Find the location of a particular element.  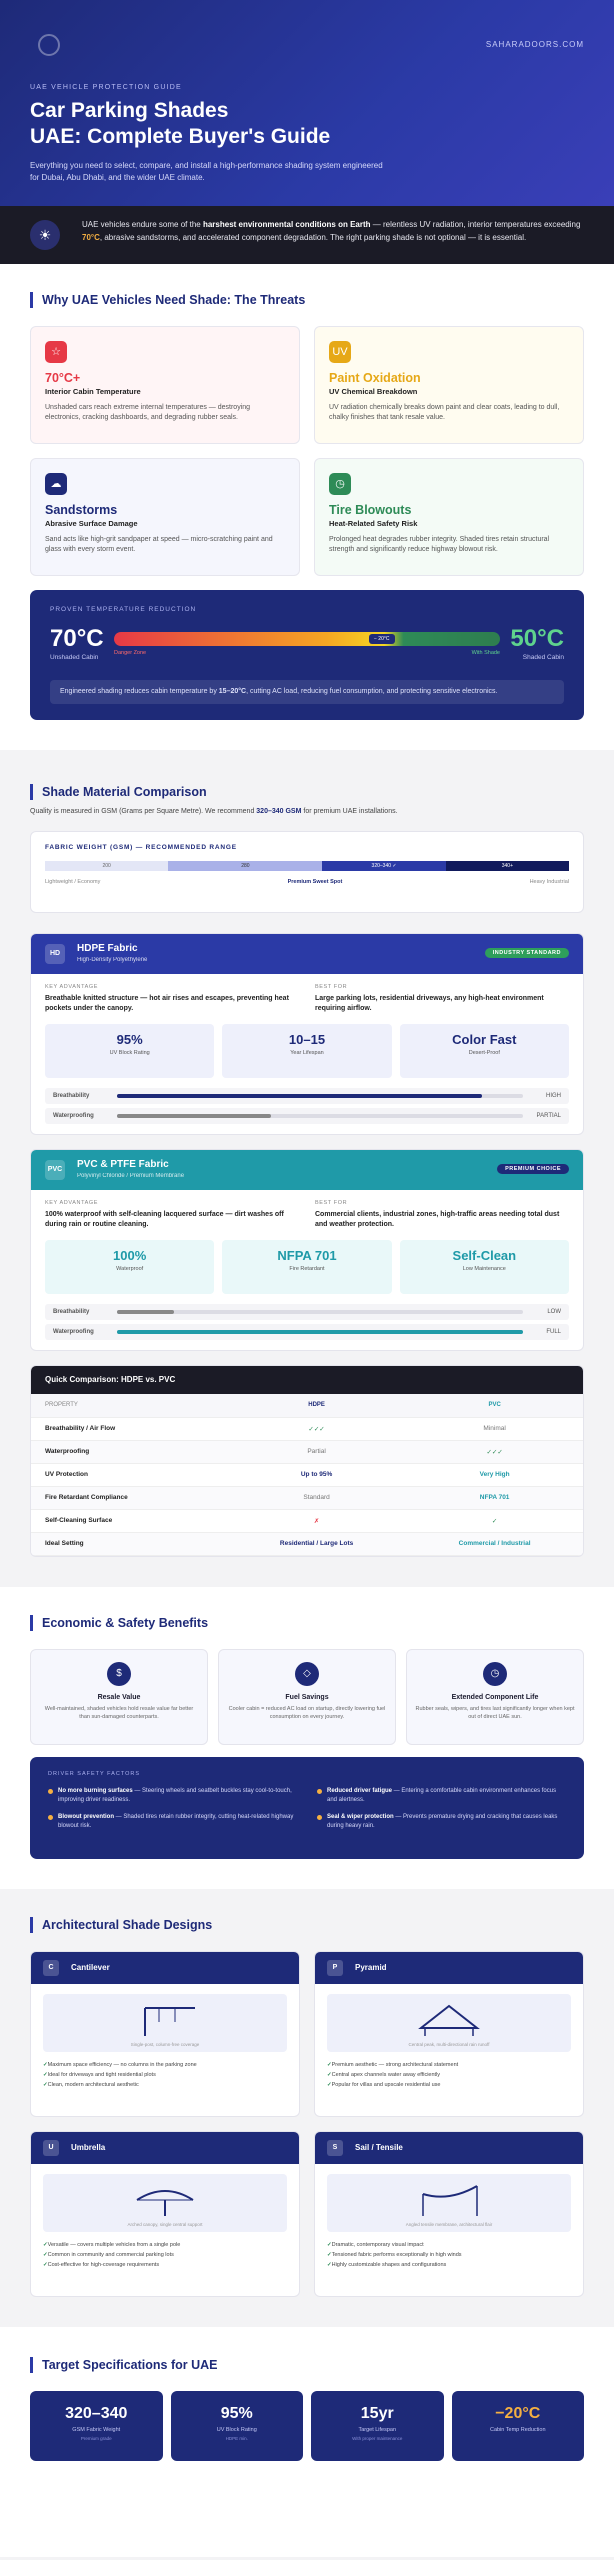

cloud-icon: ☁ is located at coordinates (56, 484).